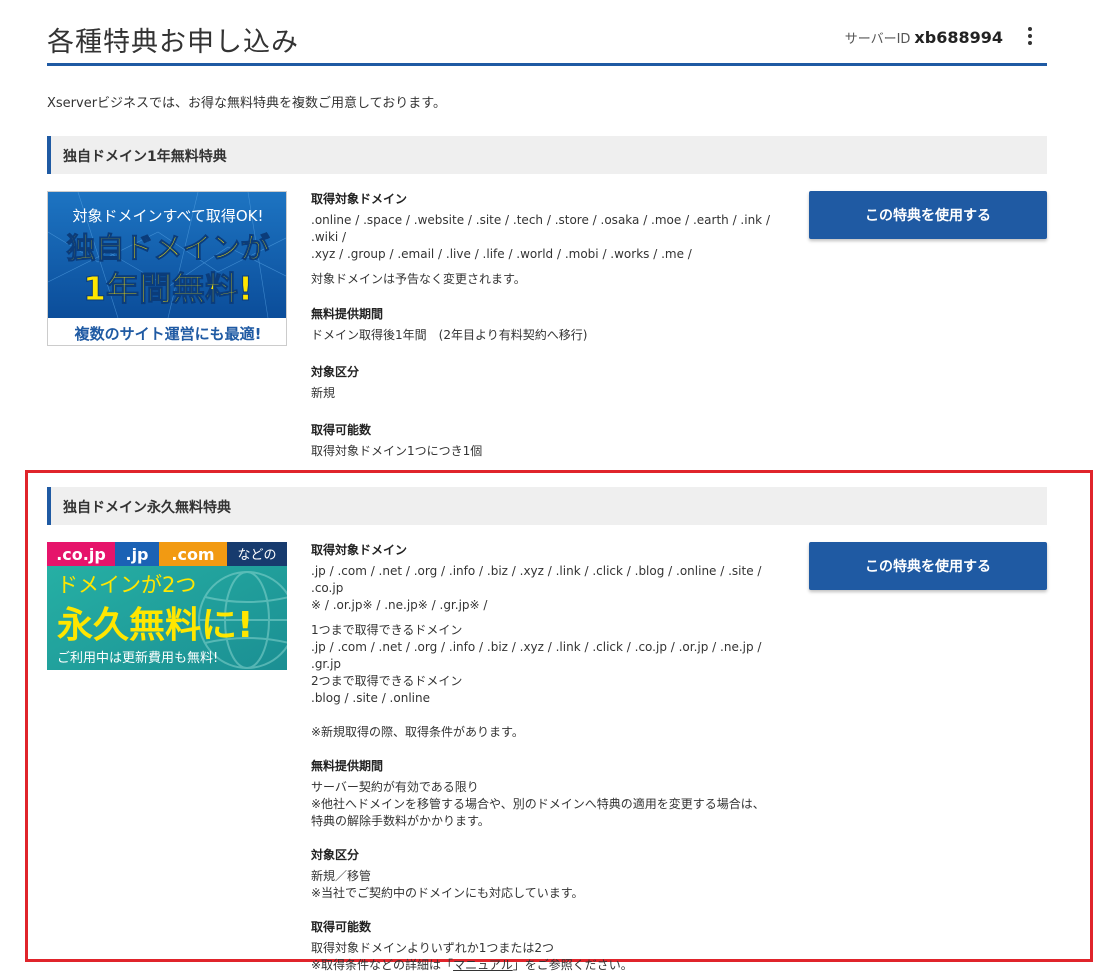 This screenshot has width=1101, height=980. Describe the element at coordinates (433, 948) in the screenshot. I see `offer-2-count: 取得対象ドメインよりいずれか1つまたは2つ` at that location.